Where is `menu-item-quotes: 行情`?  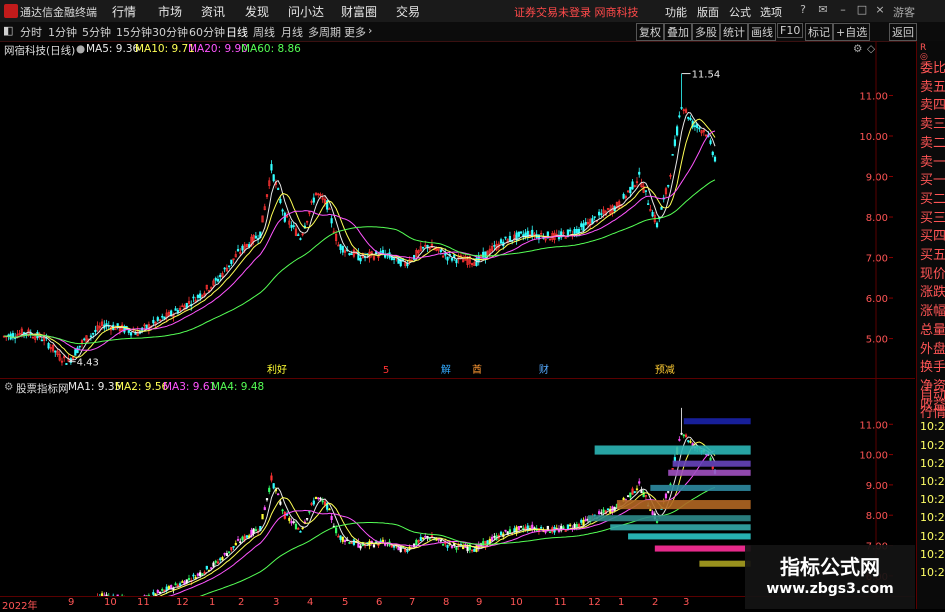 menu-item-quotes: 行情 is located at coordinates (124, 11).